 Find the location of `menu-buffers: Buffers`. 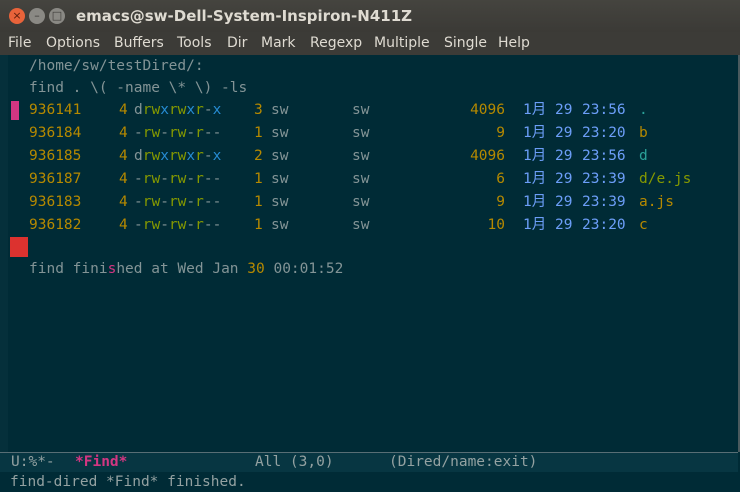

menu-buffers: Buffers is located at coordinates (139, 43).